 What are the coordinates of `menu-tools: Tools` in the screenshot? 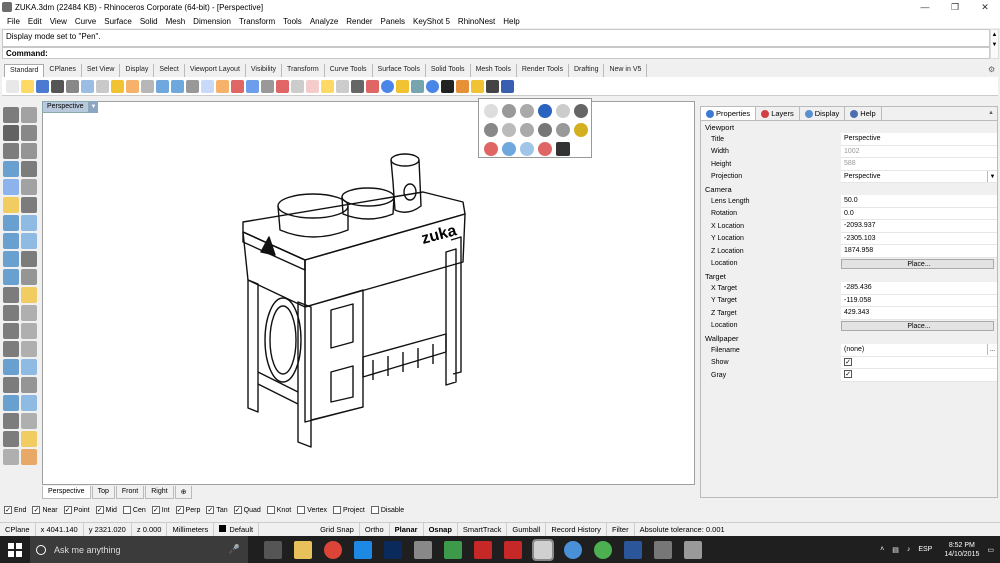 It's located at (292, 21).